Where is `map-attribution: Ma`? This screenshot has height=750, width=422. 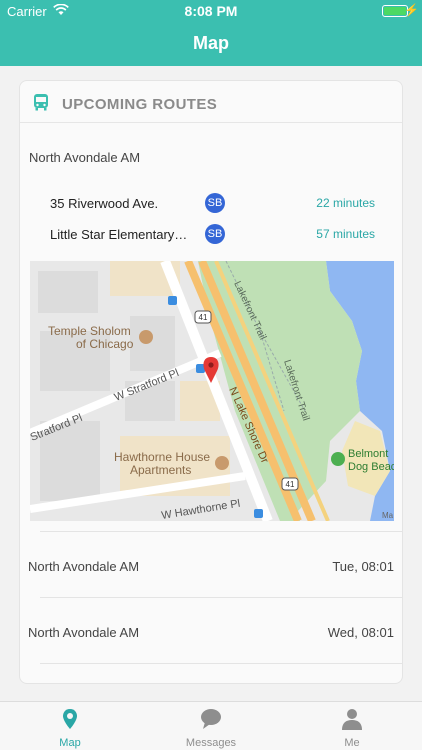
map-attribution: Ma is located at coordinates (388, 515).